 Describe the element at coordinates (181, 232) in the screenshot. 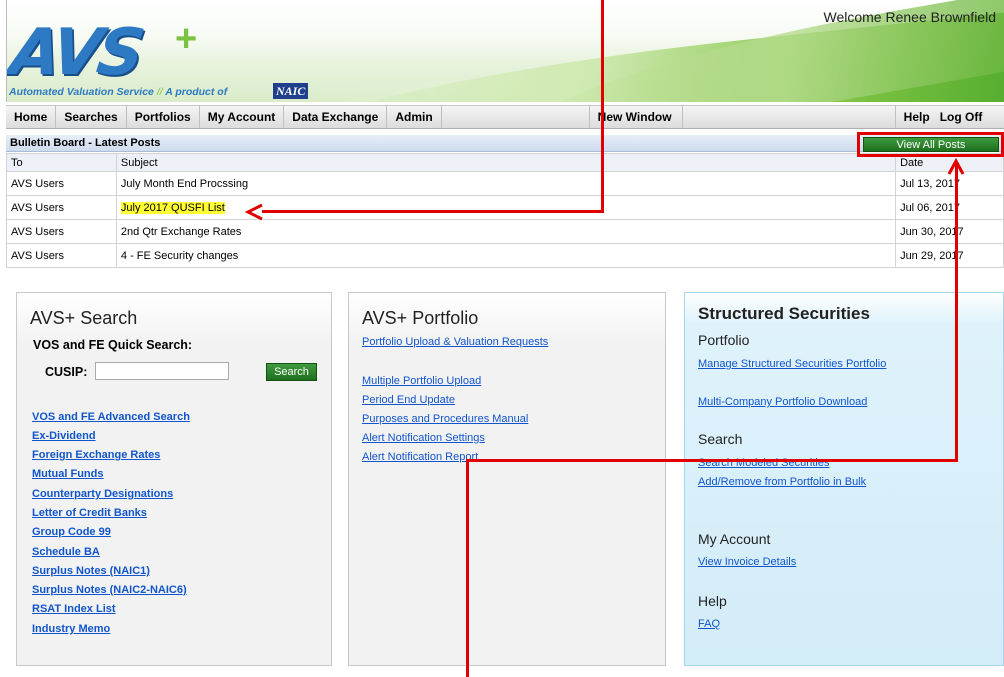

I see `post-subject-link: 2nd Qtr Exchange Rates` at that location.